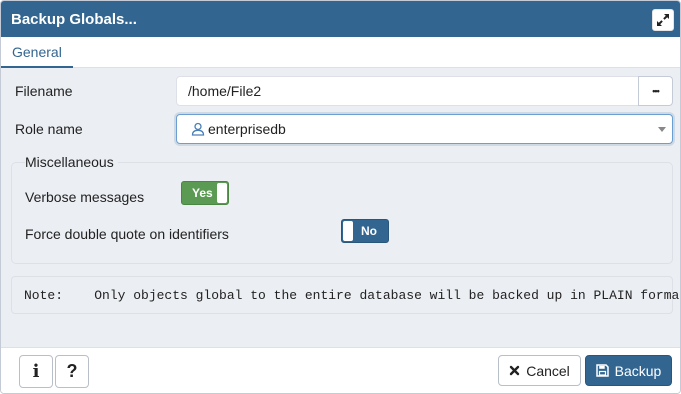 The width and height of the screenshot is (681, 394). What do you see at coordinates (71, 162) in the screenshot?
I see `miscellaneous-legend: Miscellaneous` at bounding box center [71, 162].